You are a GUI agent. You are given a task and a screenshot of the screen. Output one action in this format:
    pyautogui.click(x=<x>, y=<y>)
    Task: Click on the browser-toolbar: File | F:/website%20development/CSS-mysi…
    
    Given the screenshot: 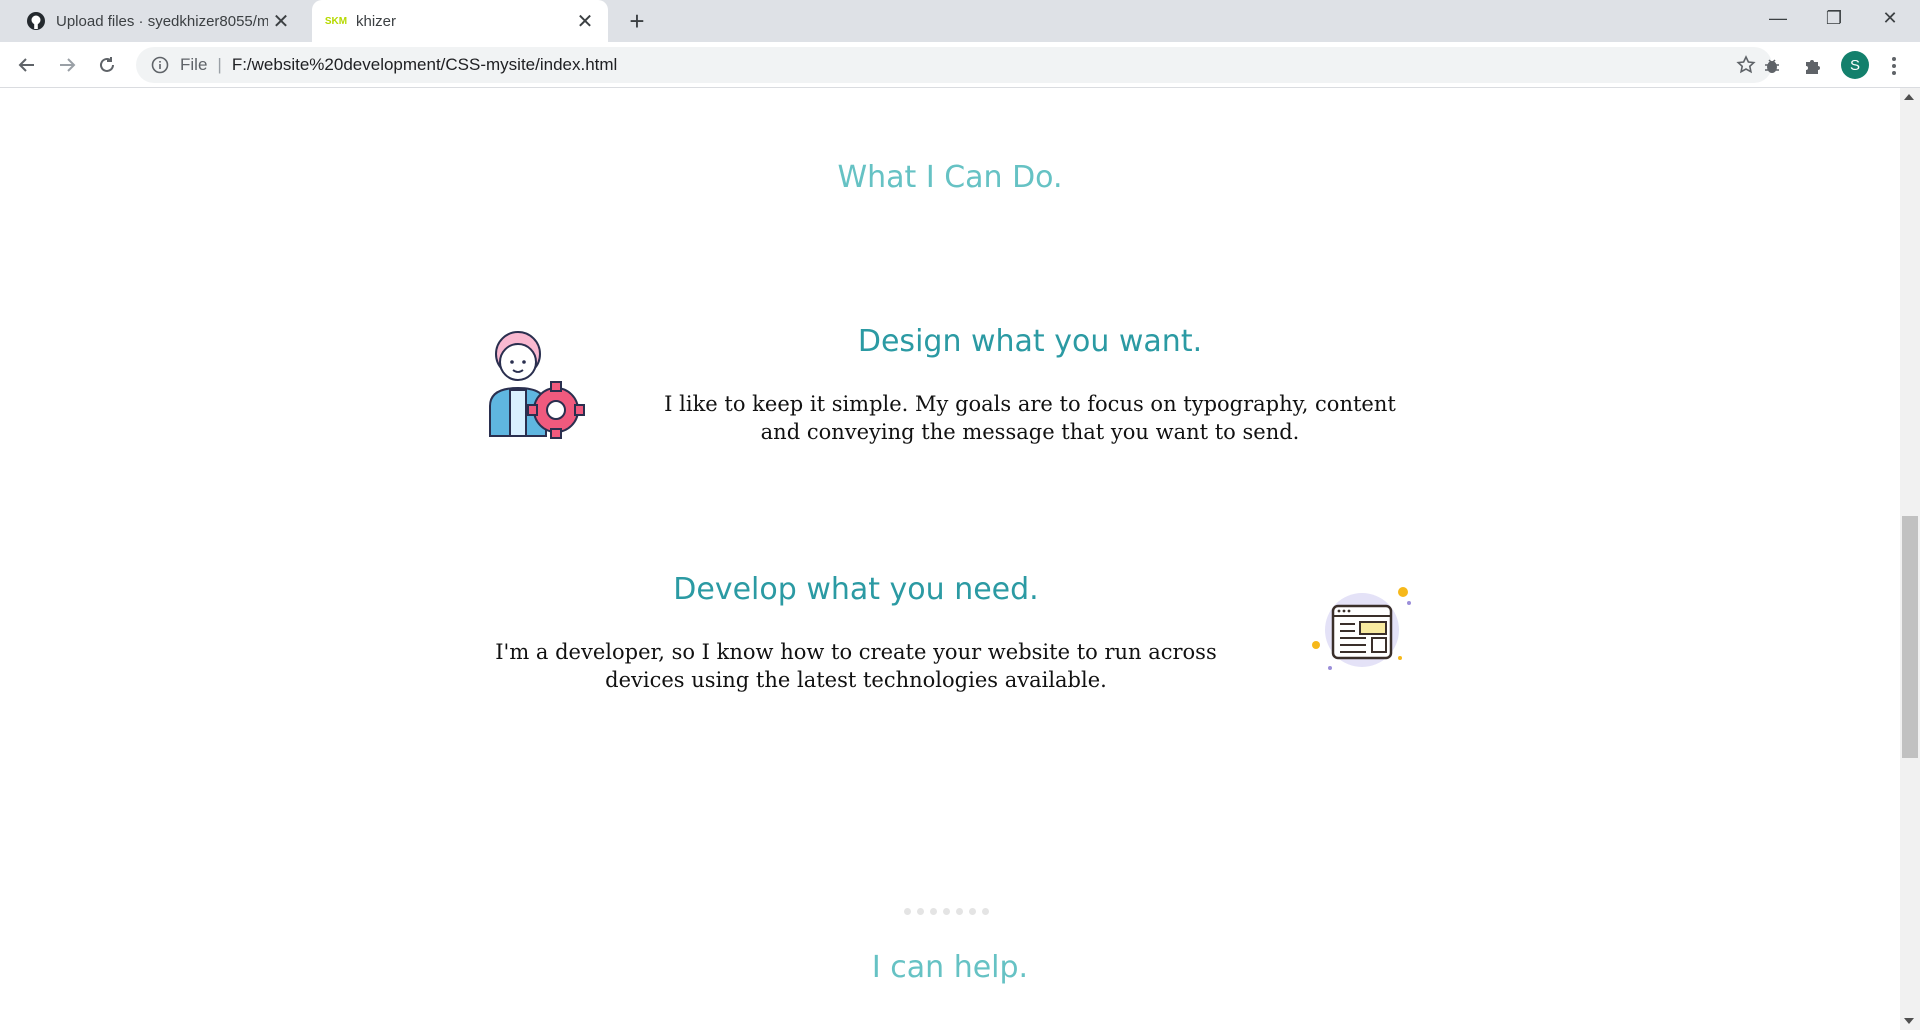 What is the action you would take?
    pyautogui.click(x=960, y=65)
    